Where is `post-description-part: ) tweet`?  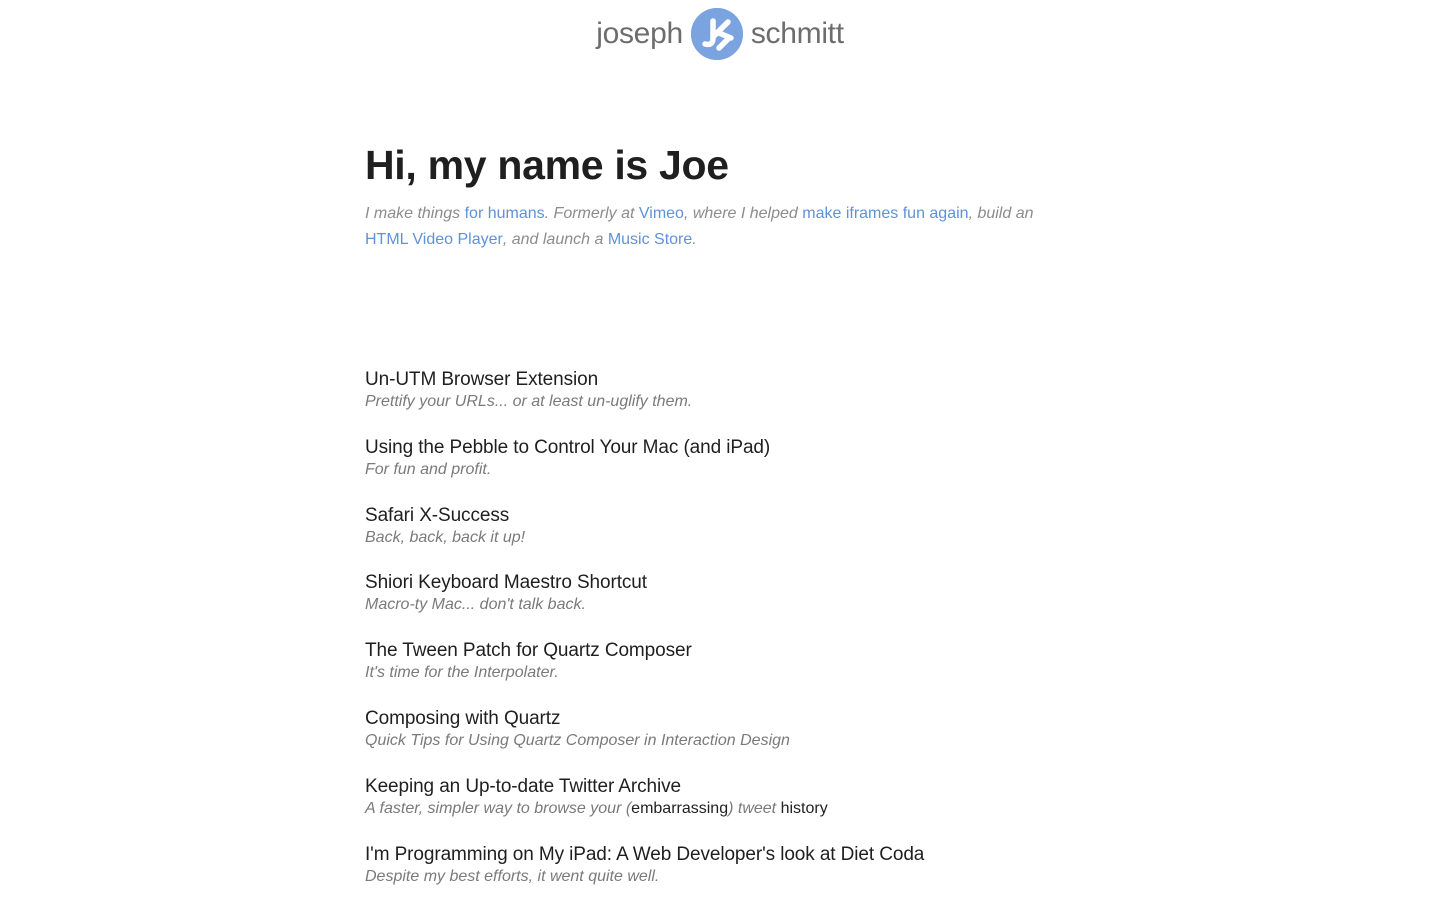 post-description-part: ) tweet is located at coordinates (754, 808).